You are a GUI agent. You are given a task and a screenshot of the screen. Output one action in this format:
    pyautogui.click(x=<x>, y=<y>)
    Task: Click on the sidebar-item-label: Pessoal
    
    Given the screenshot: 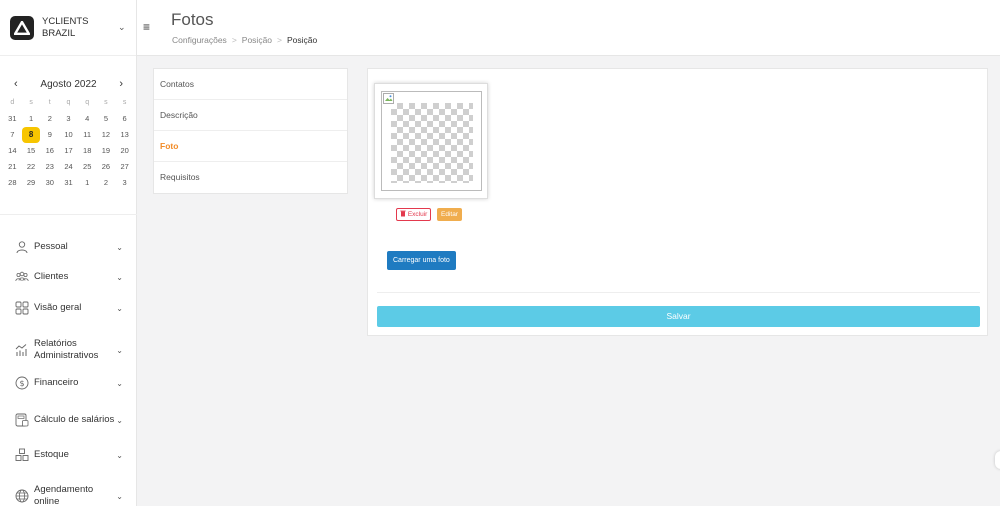 What is the action you would take?
    pyautogui.click(x=51, y=246)
    